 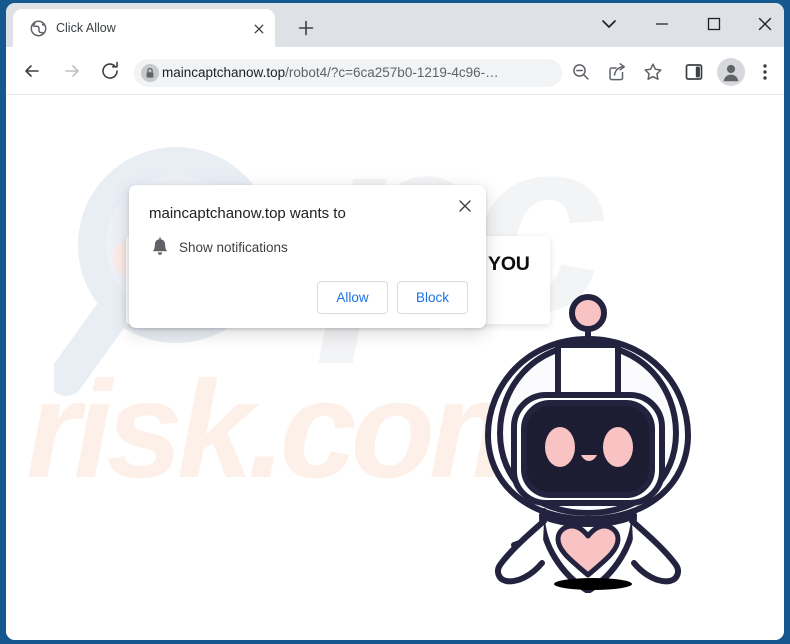 What do you see at coordinates (395, 25) in the screenshot?
I see `tab-strip: Click Allow` at bounding box center [395, 25].